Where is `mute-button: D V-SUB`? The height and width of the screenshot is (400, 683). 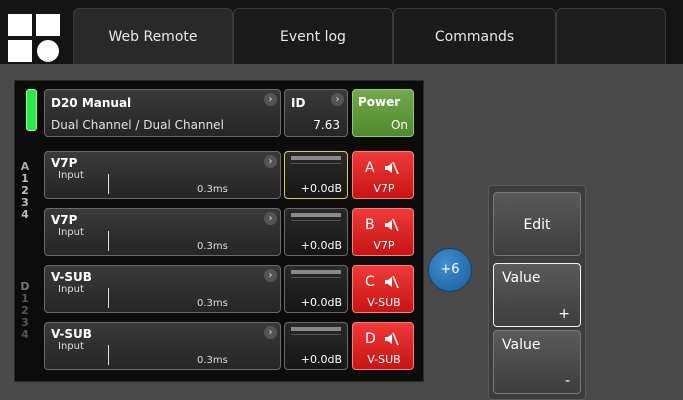 mute-button: D V-SUB is located at coordinates (383, 346).